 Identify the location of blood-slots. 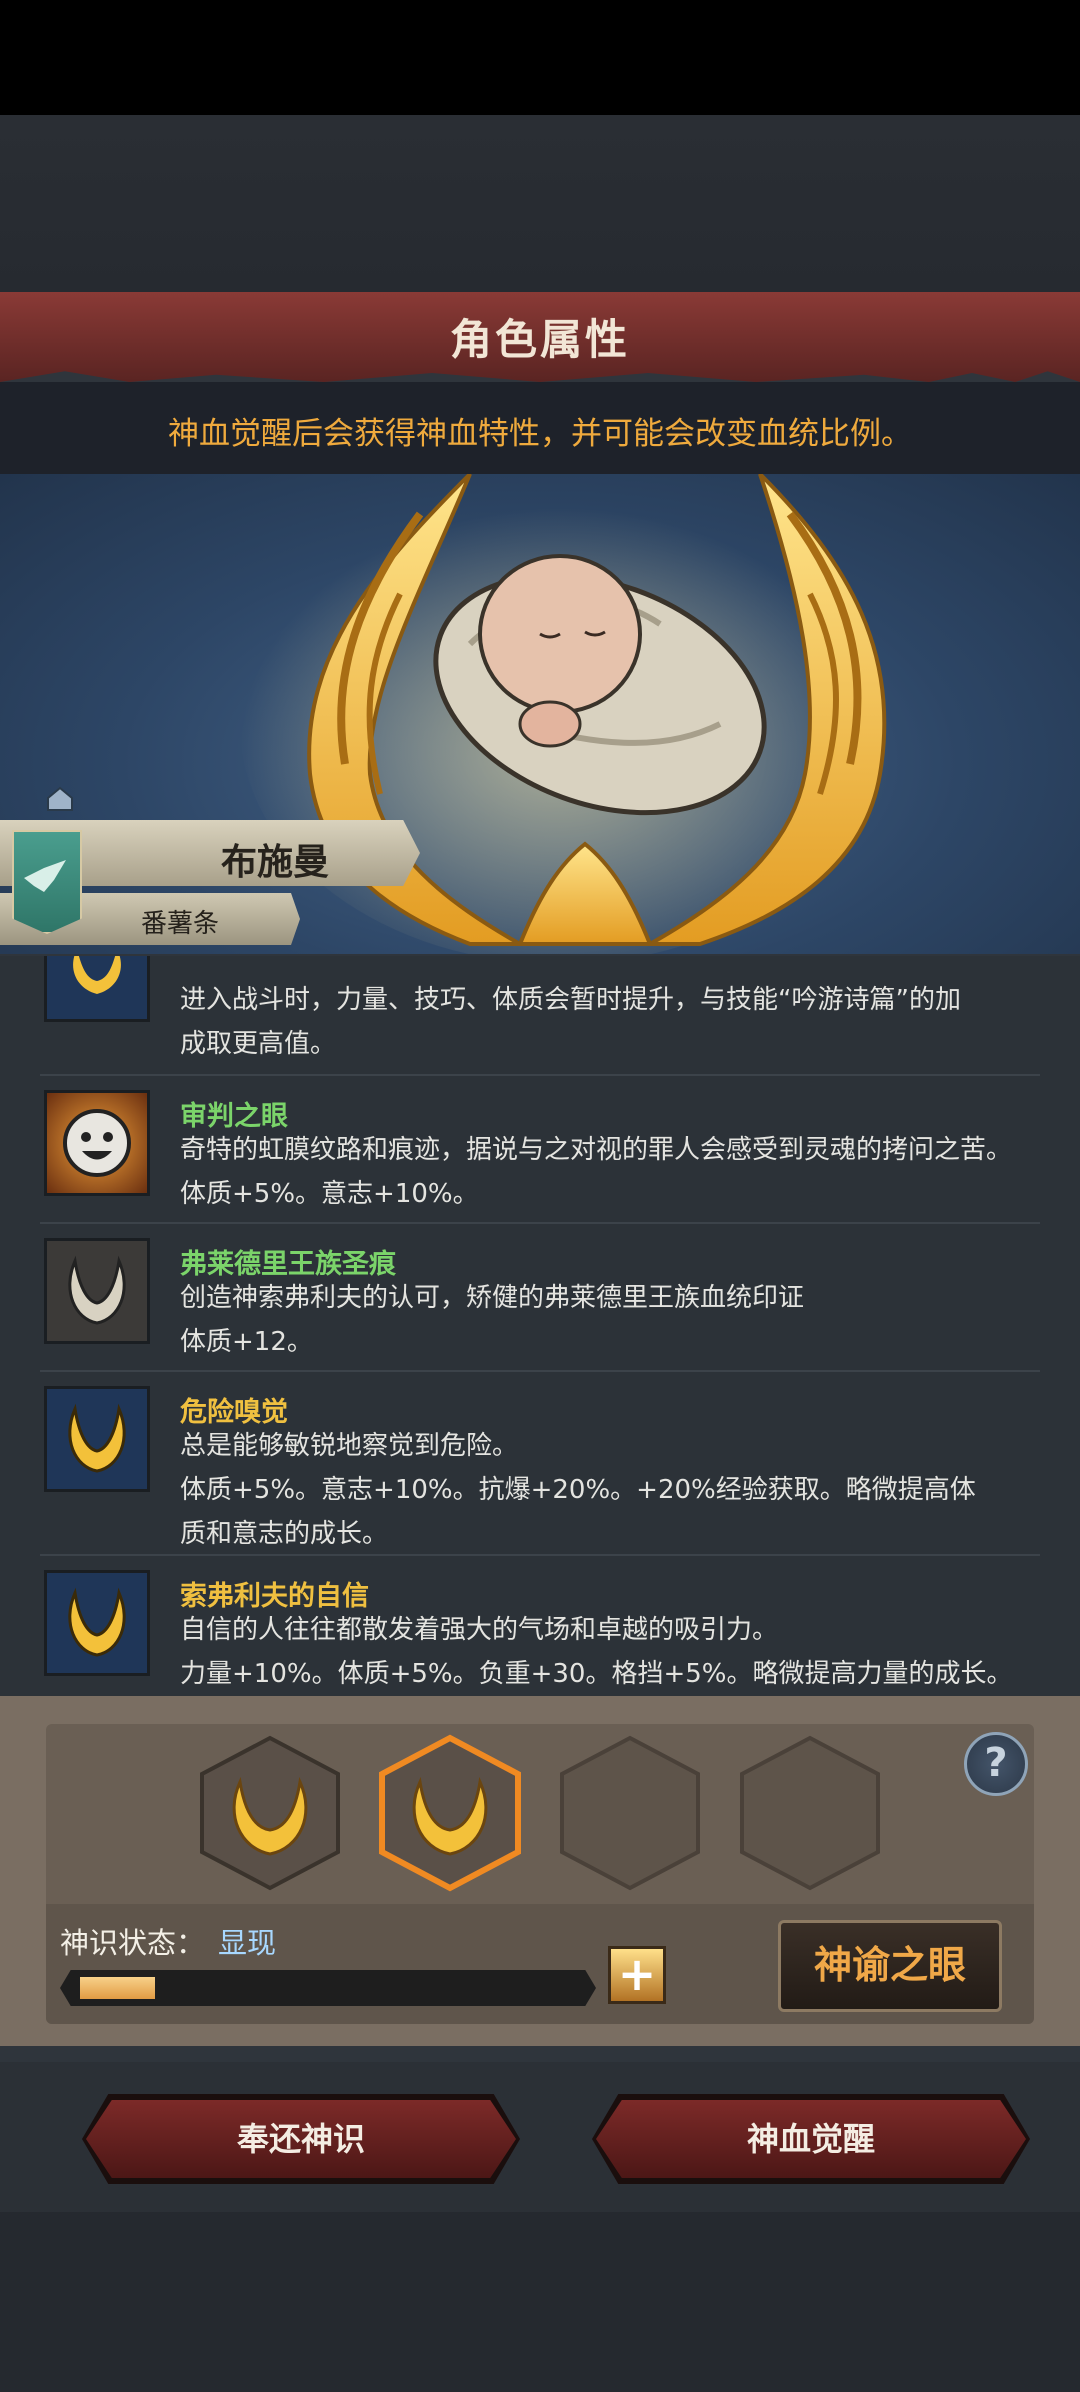
(590, 1815).